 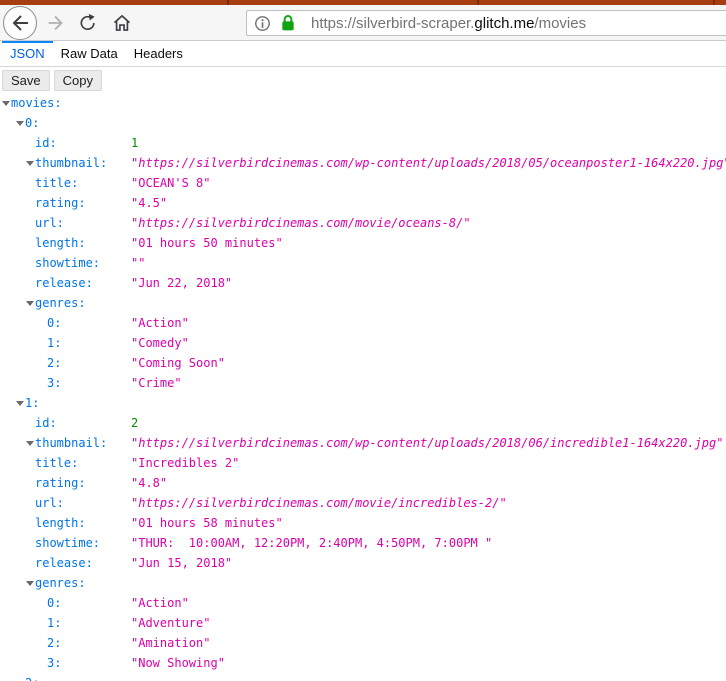 I want to click on json-value: "4.8", so click(x=149, y=483).